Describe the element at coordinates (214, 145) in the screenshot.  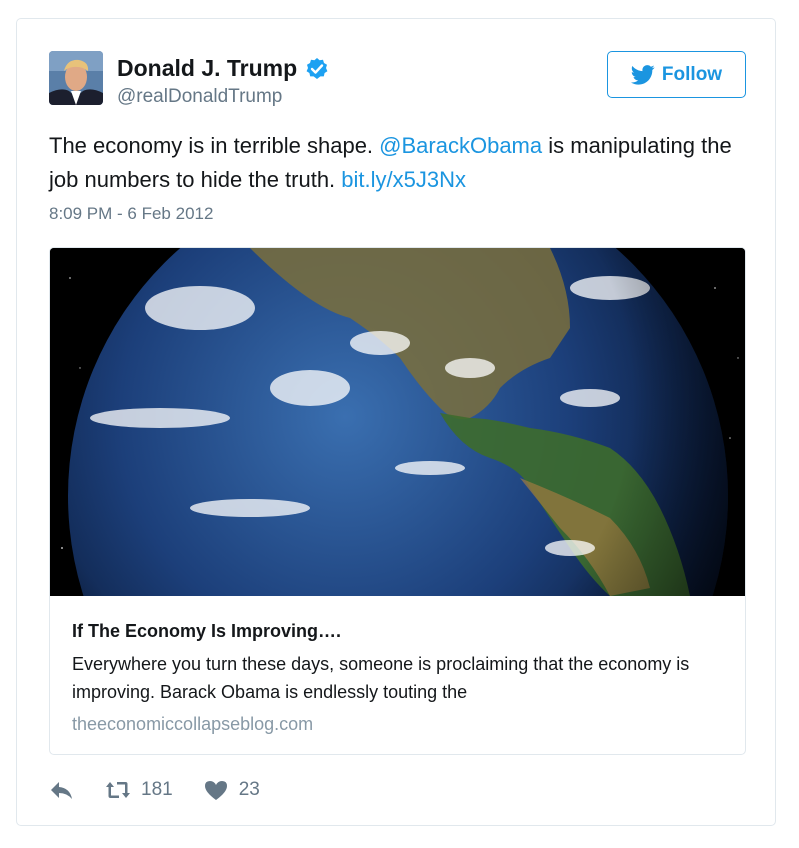
I see `tweet-text-start: The economy is in terrible shape.` at that location.